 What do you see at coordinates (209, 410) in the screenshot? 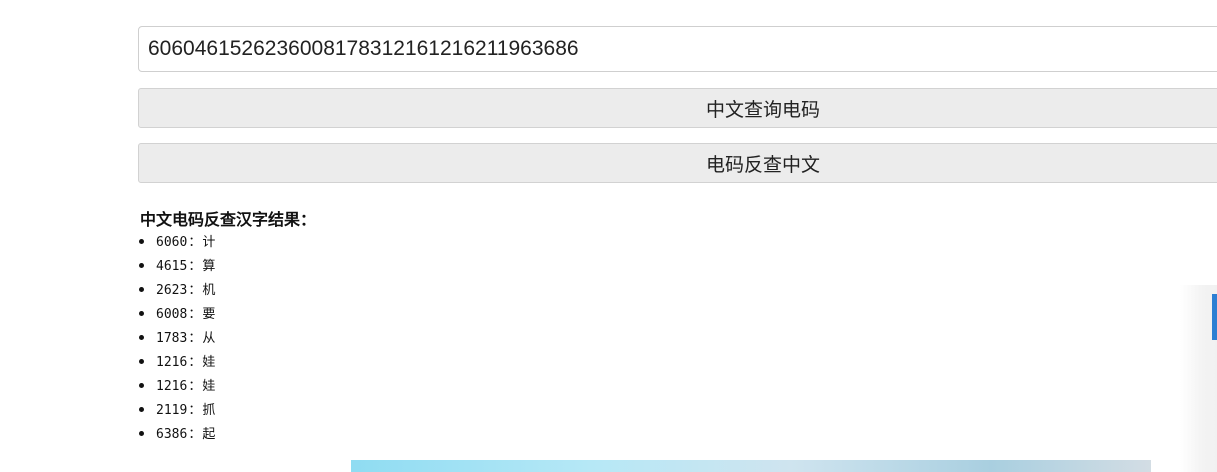
I see `result-char: 抓` at bounding box center [209, 410].